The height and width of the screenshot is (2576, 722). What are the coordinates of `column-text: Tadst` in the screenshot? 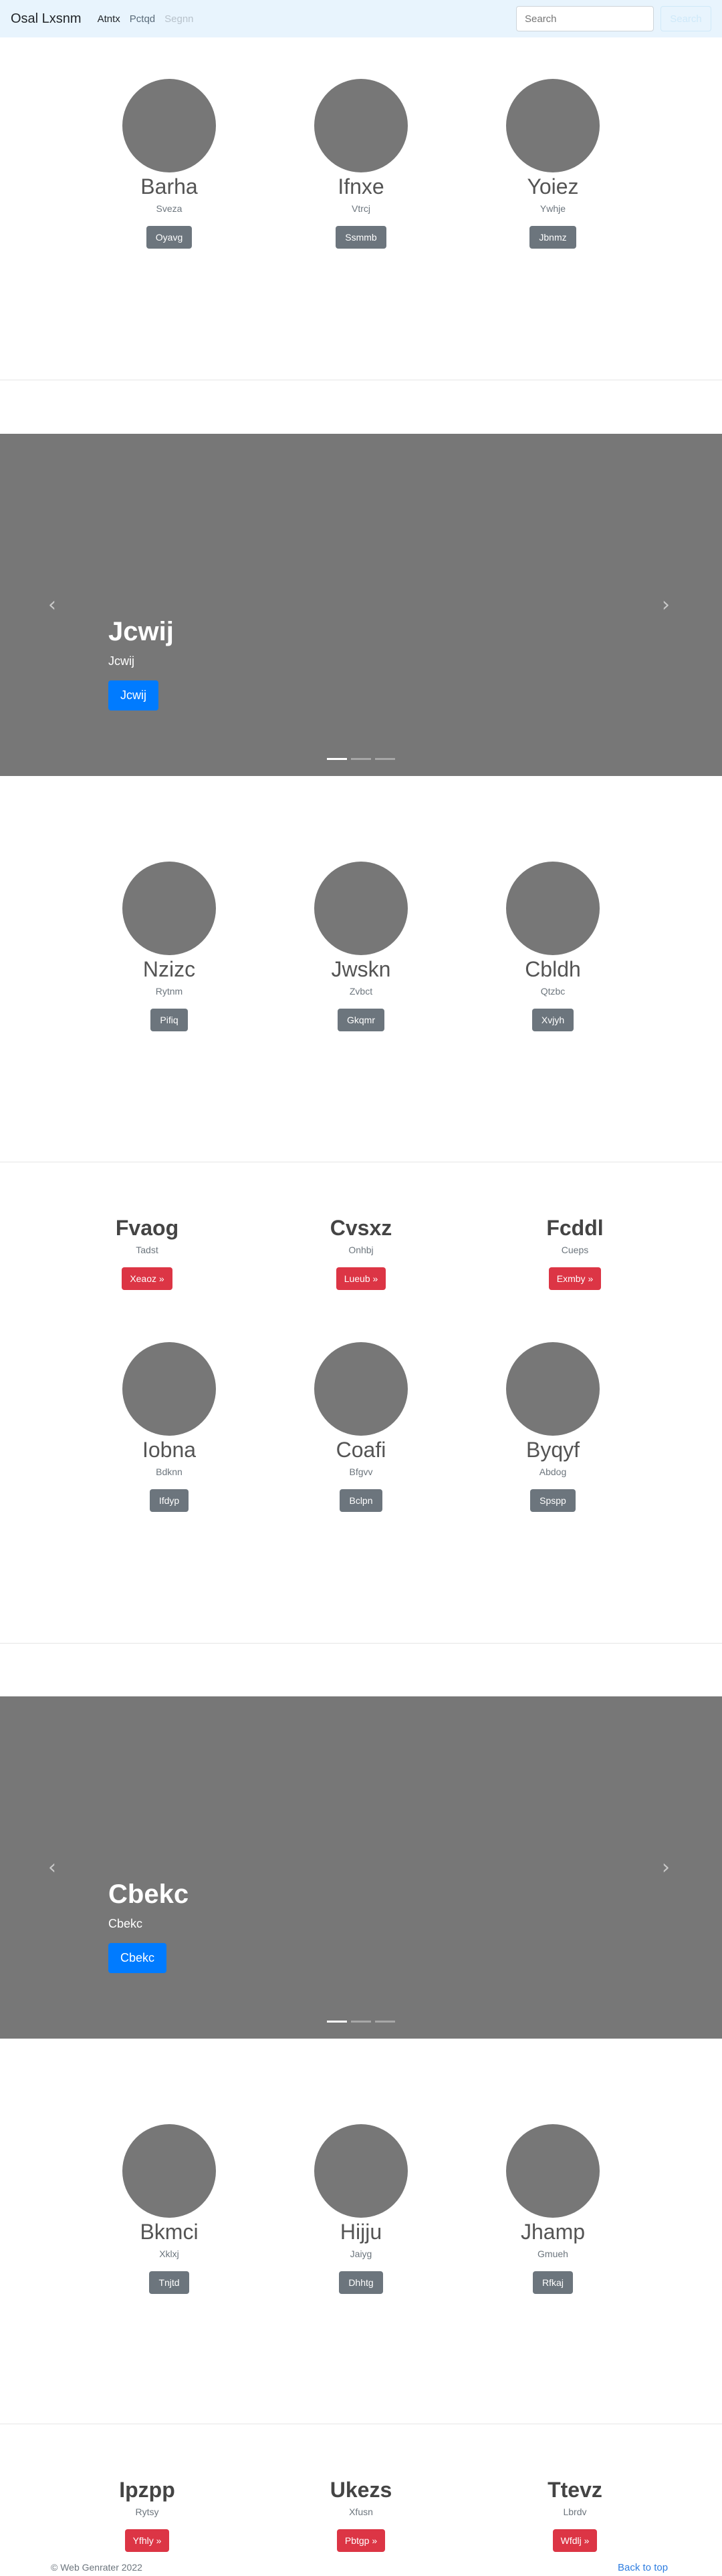 It's located at (147, 1250).